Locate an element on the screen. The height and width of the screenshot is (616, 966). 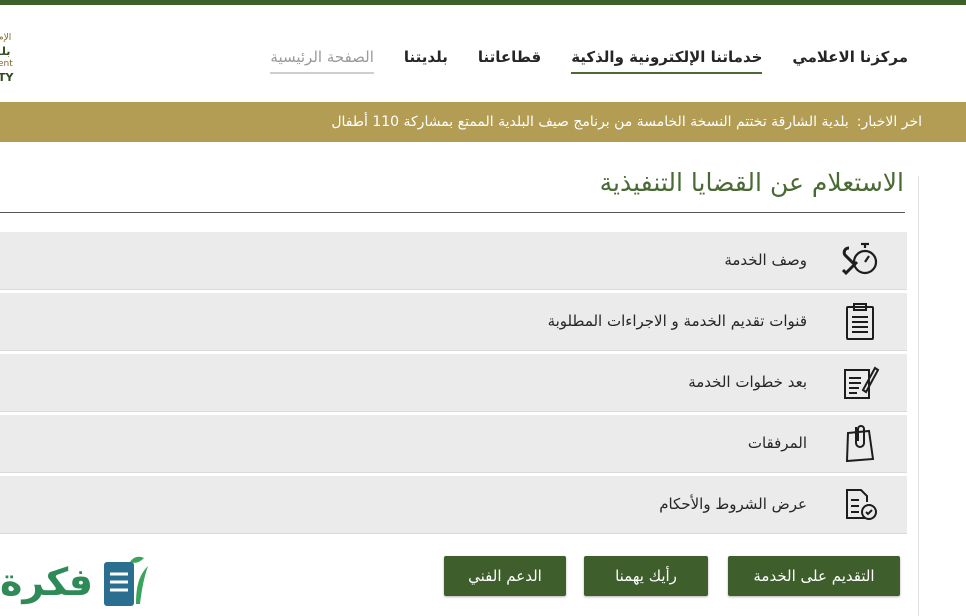
nav-sectors: قطاعاتنا is located at coordinates (509, 60).